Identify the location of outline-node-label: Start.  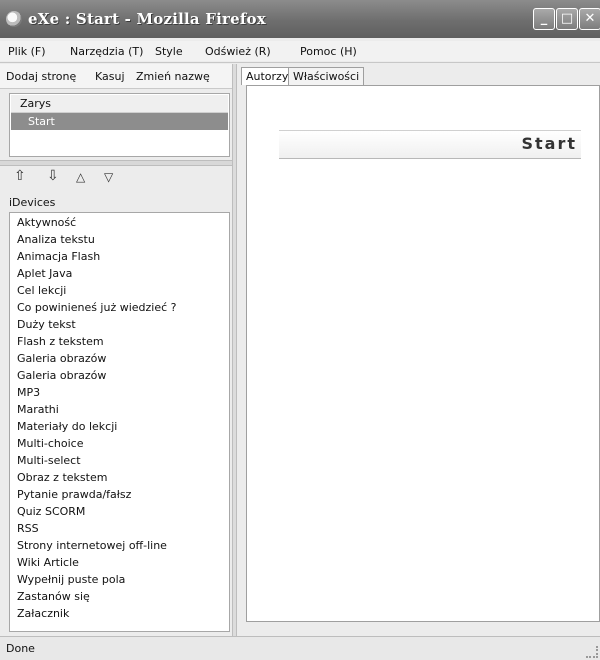
(41, 121).